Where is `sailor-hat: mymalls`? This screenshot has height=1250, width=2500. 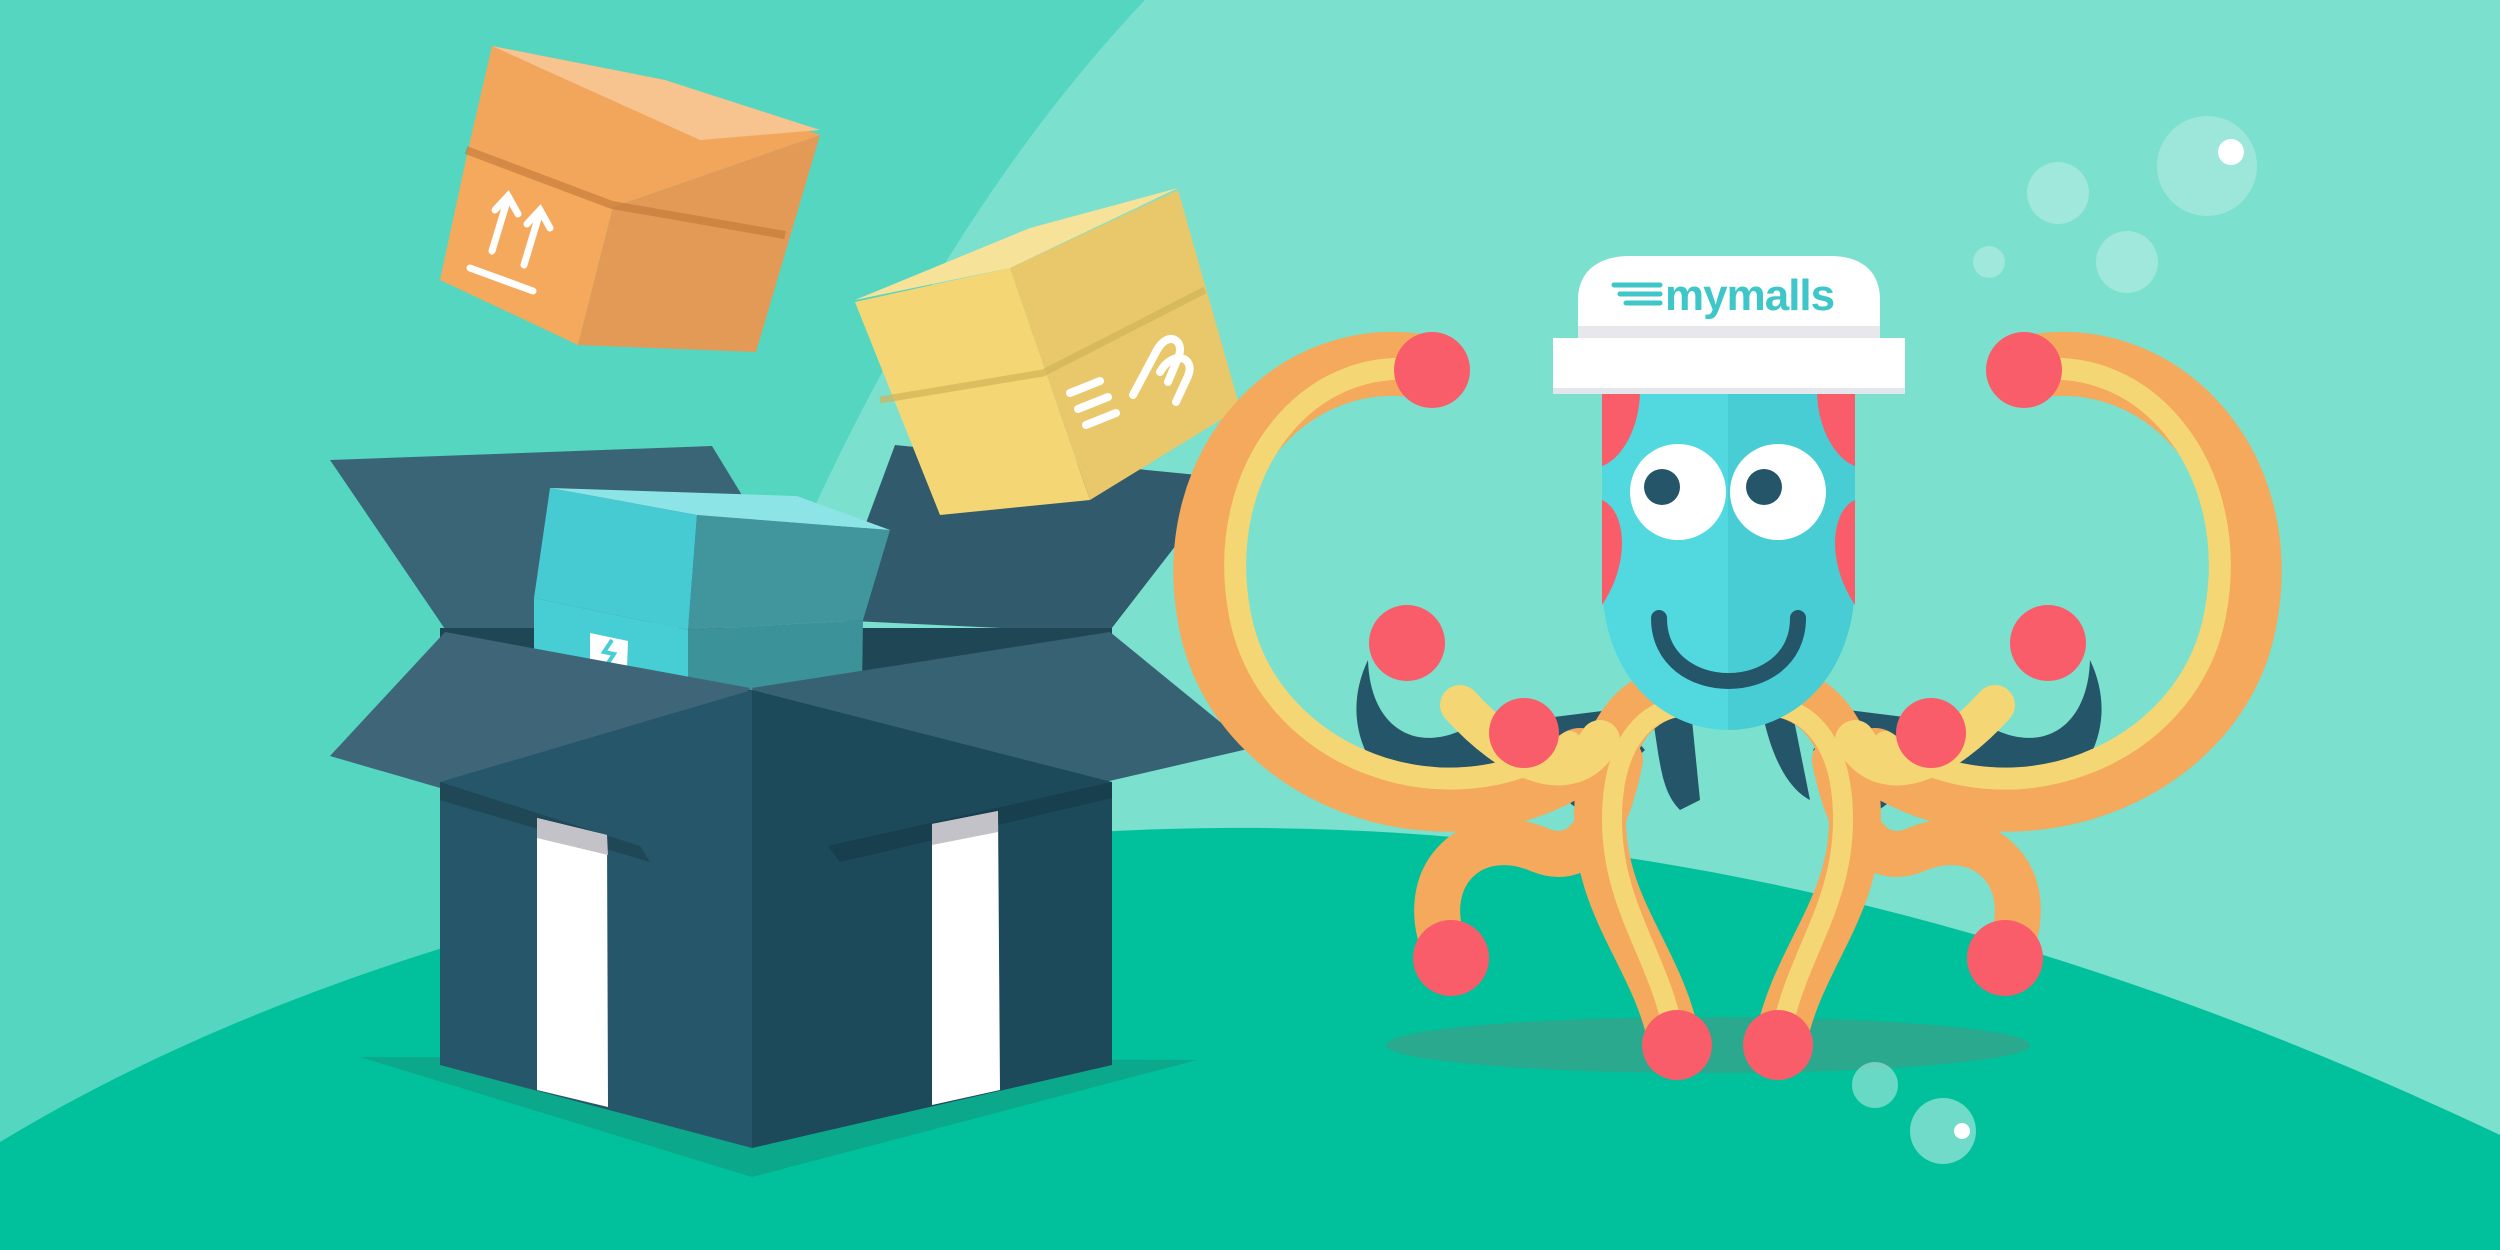 sailor-hat: mymalls is located at coordinates (1729, 325).